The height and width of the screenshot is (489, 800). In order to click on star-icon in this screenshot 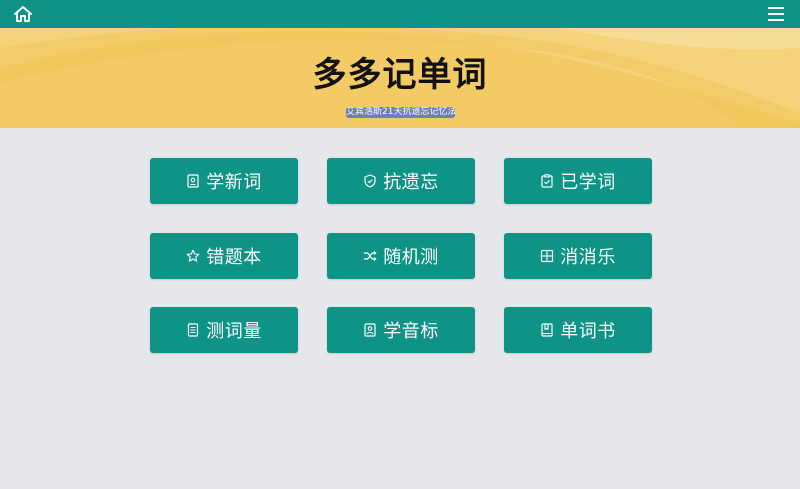, I will do `click(193, 255)`.